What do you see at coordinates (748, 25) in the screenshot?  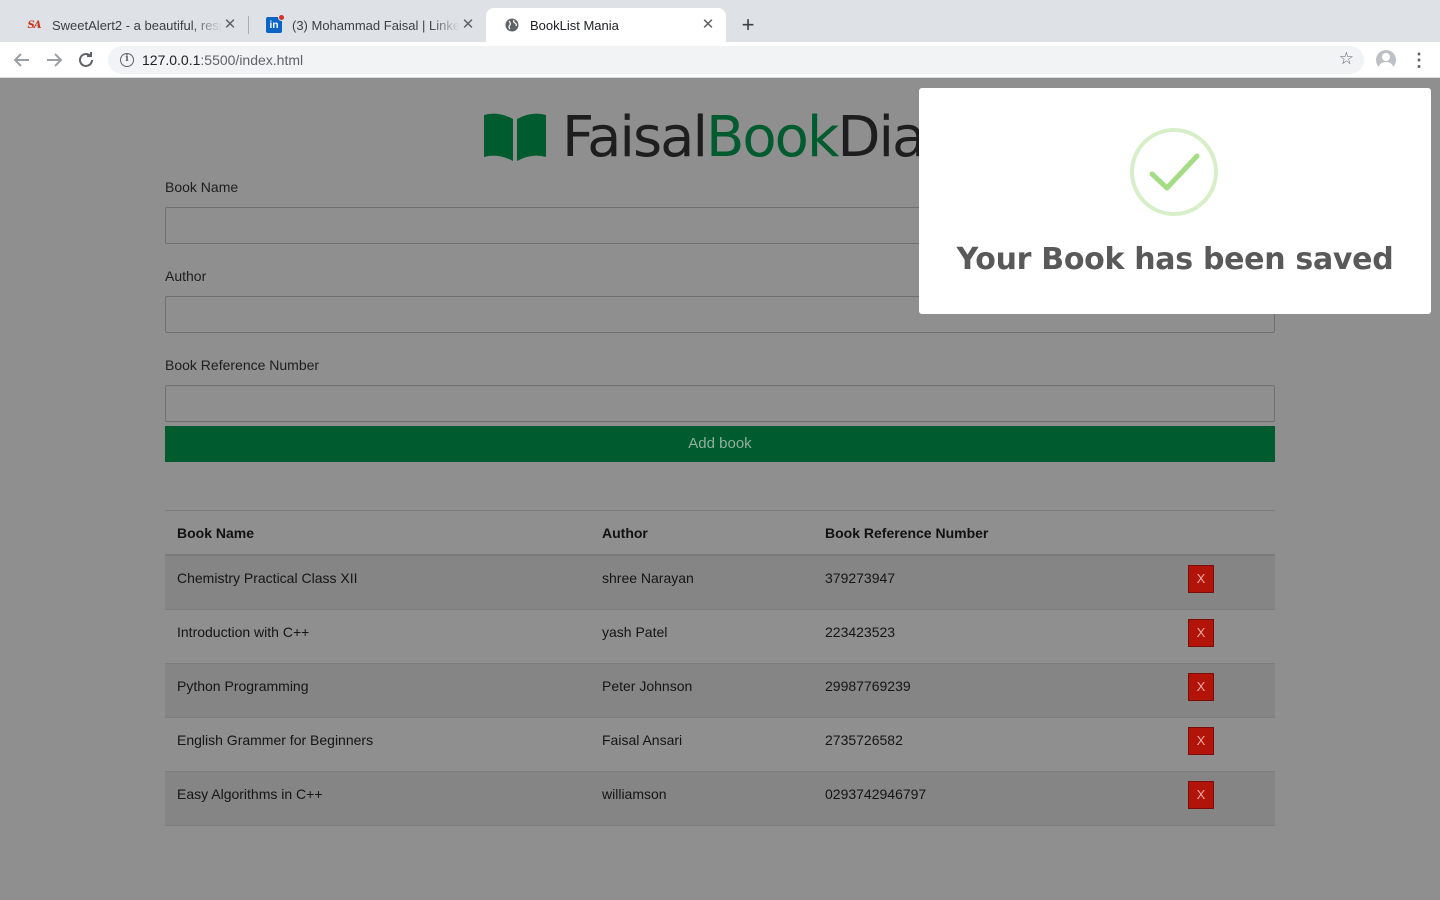 I see `new-tab-button: +` at bounding box center [748, 25].